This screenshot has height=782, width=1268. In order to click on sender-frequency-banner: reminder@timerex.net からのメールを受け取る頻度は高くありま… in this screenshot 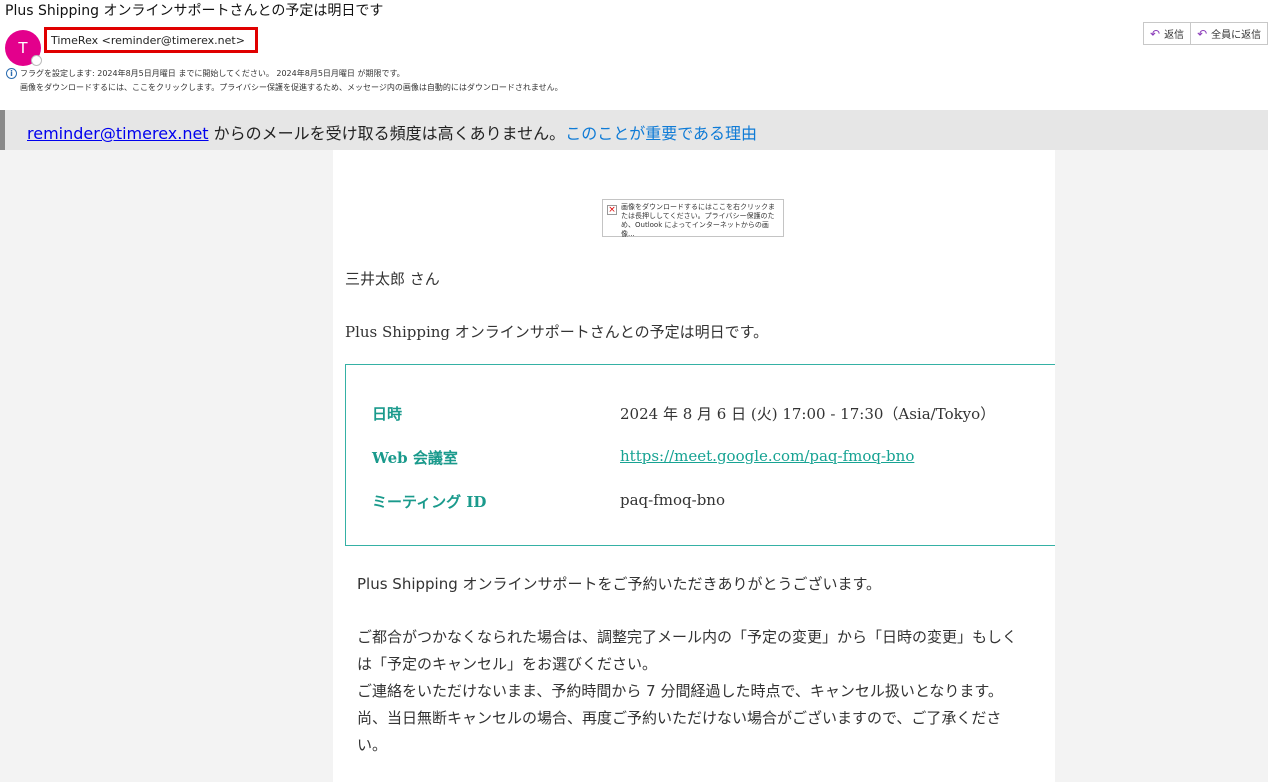, I will do `click(634, 130)`.